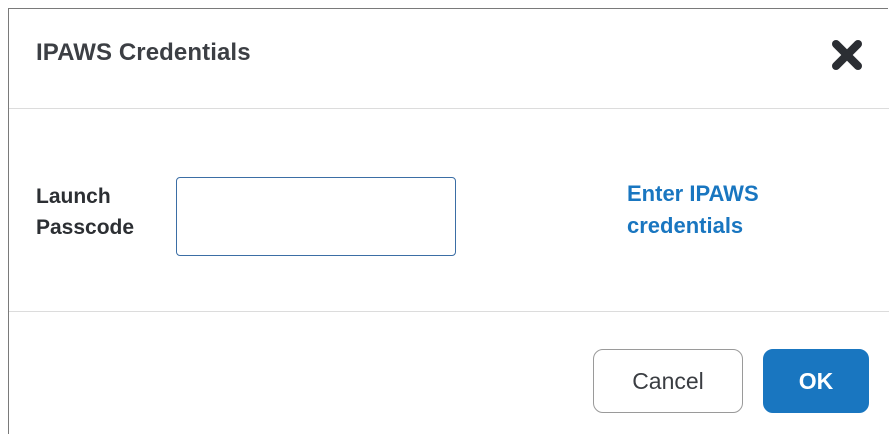 Image resolution: width=890 pixels, height=437 pixels. I want to click on cancel-button: Cancel, so click(668, 381).